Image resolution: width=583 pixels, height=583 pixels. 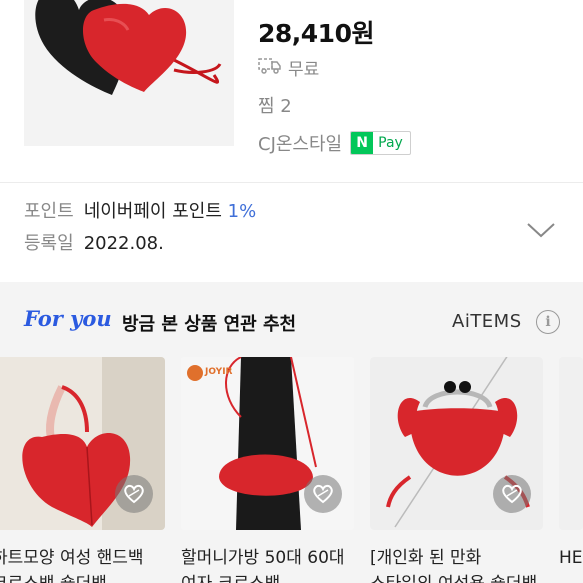 I want to click on card-title: [개인화 된 만화 스타일의 여성용 숄더백, so click(x=456, y=564).